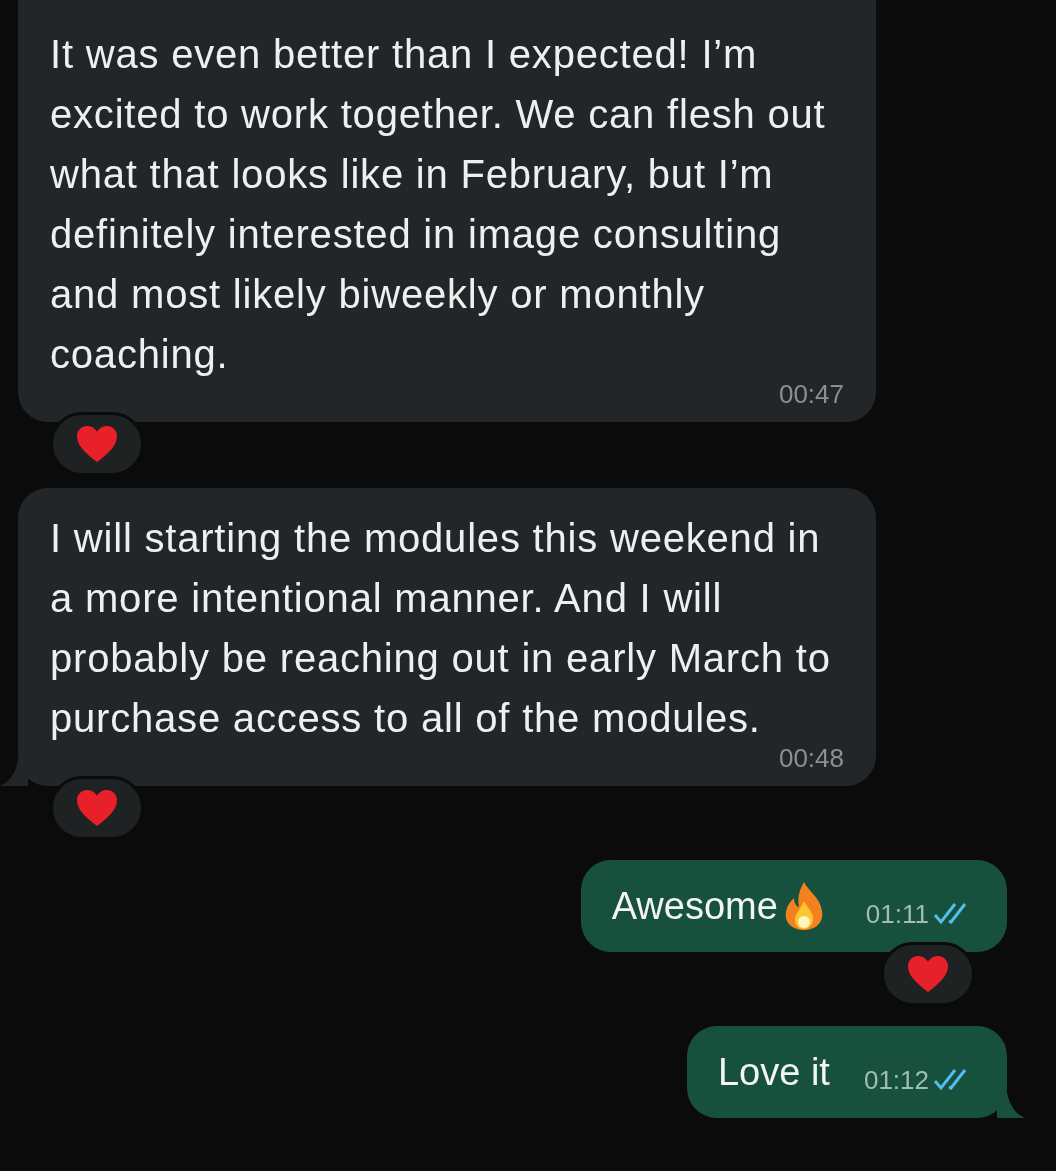  Describe the element at coordinates (897, 914) in the screenshot. I see `message-time: 01:11` at that location.